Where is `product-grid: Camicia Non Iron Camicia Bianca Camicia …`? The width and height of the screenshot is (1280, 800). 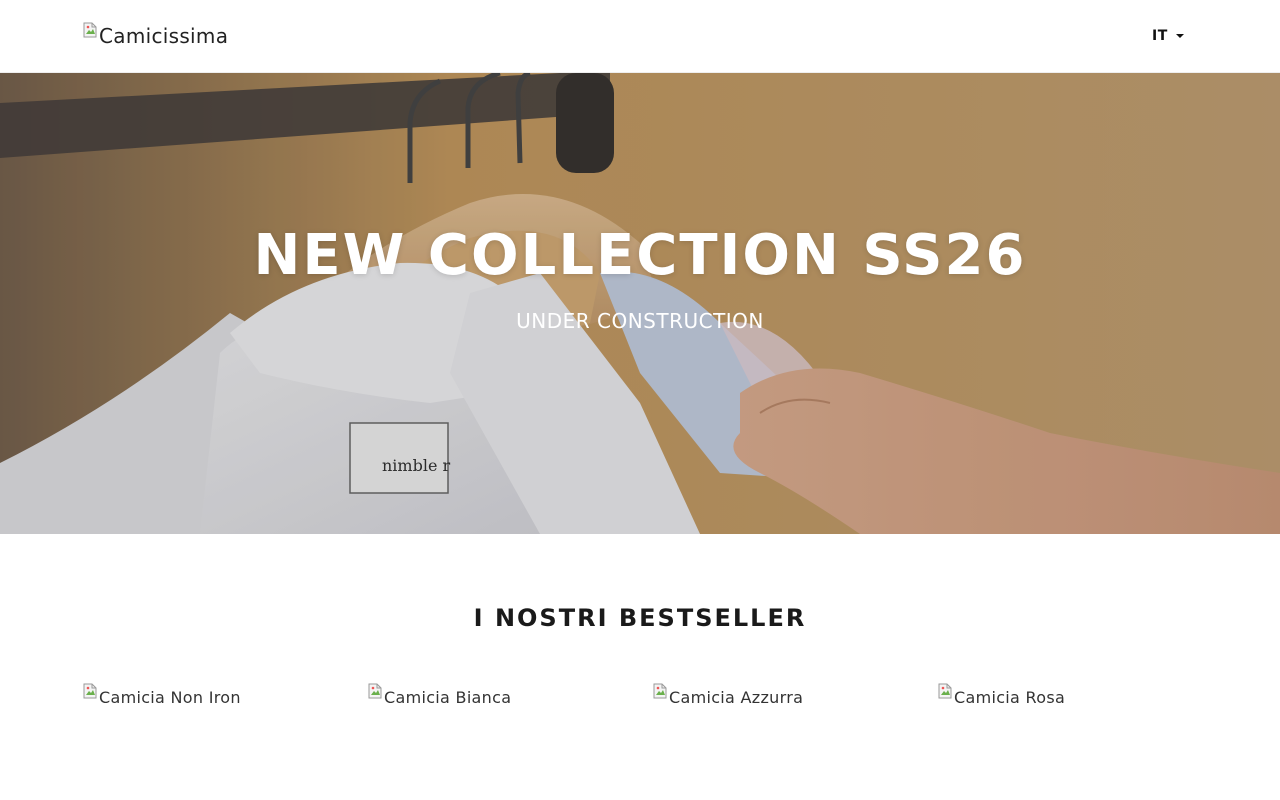 product-grid: Camicia Non Iron Camicia Bianca Camicia … is located at coordinates (642, 703).